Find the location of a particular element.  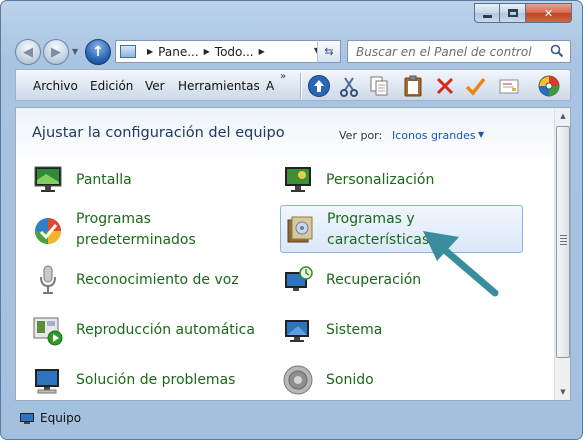

view-by-label: Ver por: is located at coordinates (361, 135).